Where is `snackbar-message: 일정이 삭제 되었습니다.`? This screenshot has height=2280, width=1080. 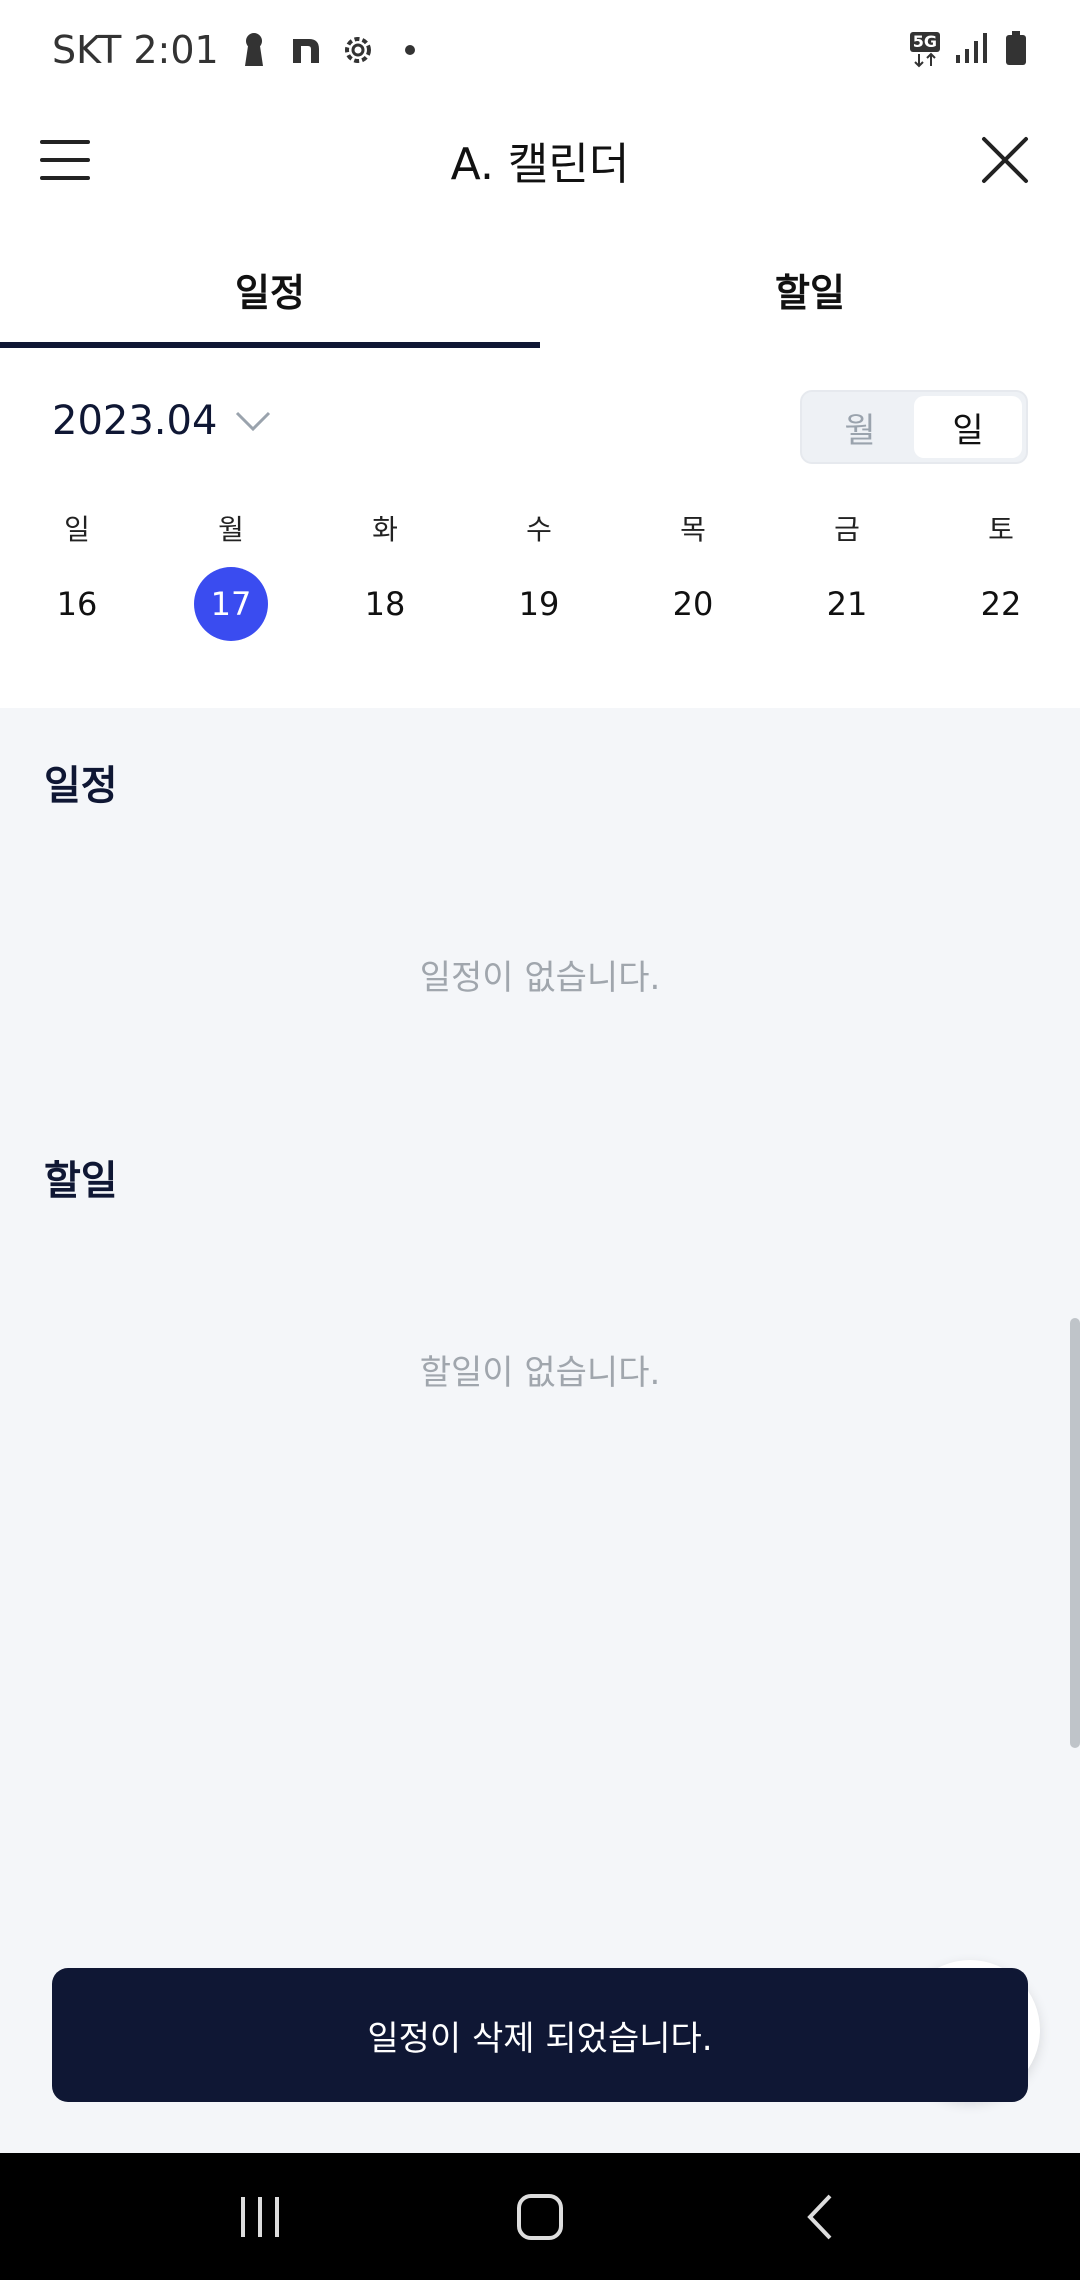
snackbar-message: 일정이 삭제 되었습니다. is located at coordinates (540, 2038).